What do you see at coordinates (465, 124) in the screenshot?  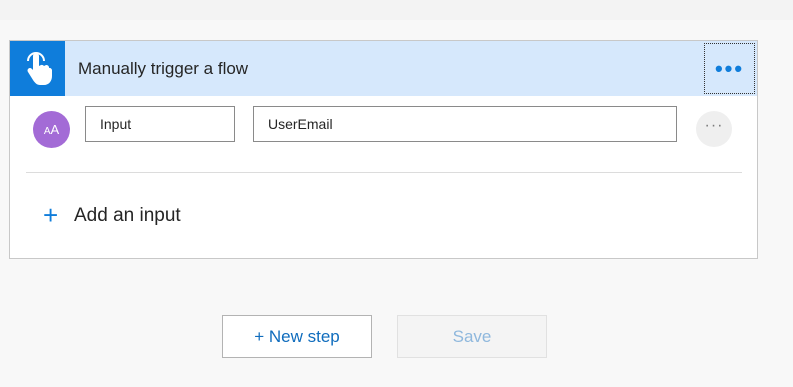 I see `input-value-field` at bounding box center [465, 124].